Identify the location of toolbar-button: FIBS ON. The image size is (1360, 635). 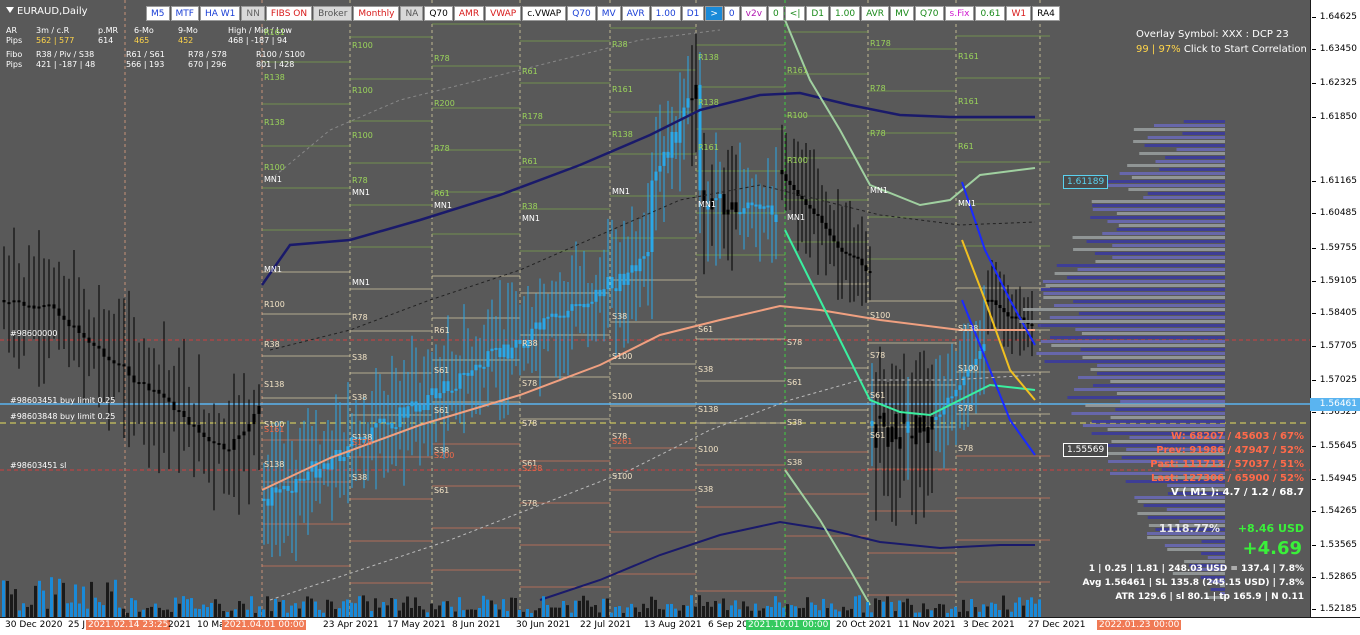
(289, 13).